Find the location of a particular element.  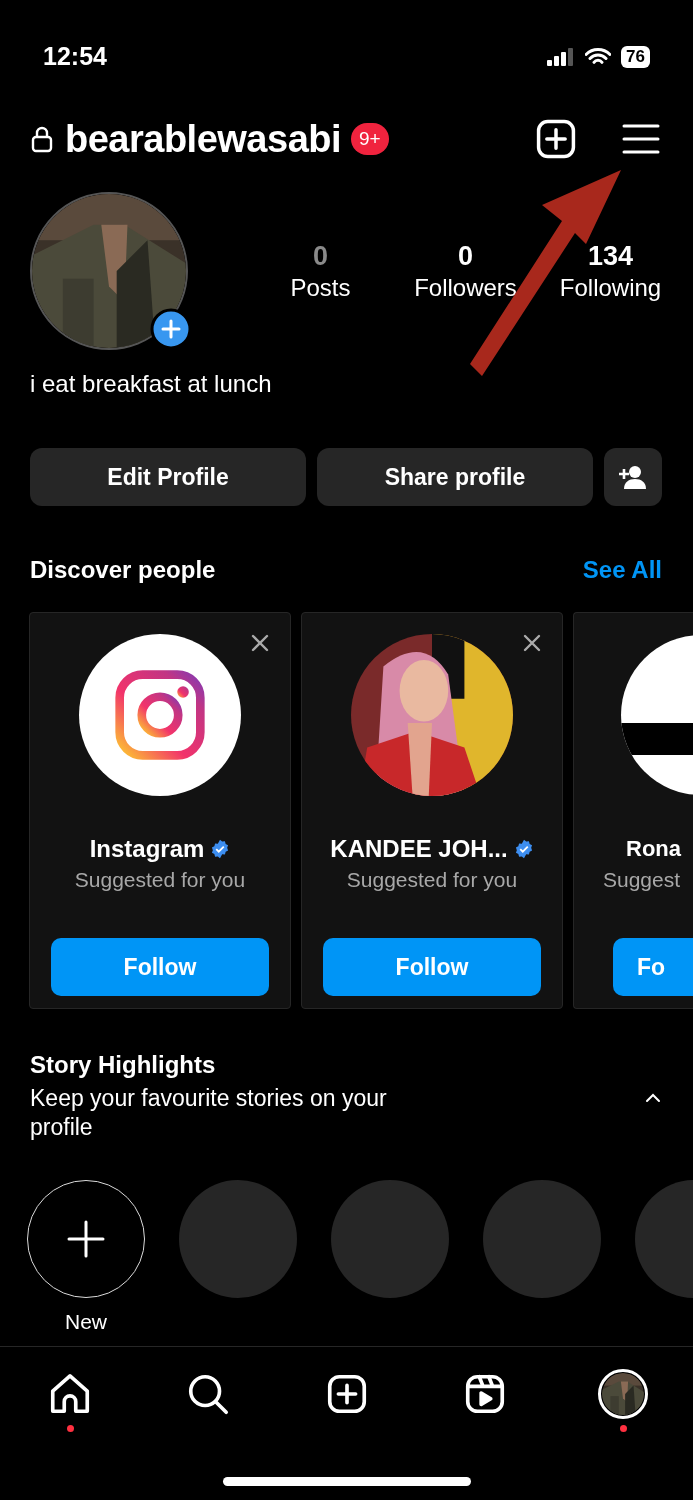

see-all-link: See All is located at coordinates (622, 570).